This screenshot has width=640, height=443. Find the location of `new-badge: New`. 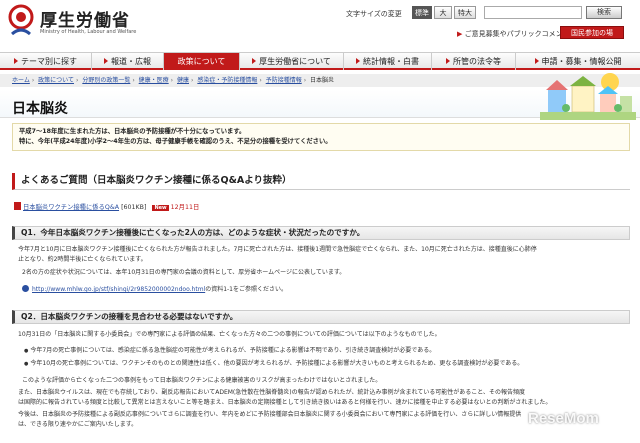

new-badge: New is located at coordinates (160, 208).